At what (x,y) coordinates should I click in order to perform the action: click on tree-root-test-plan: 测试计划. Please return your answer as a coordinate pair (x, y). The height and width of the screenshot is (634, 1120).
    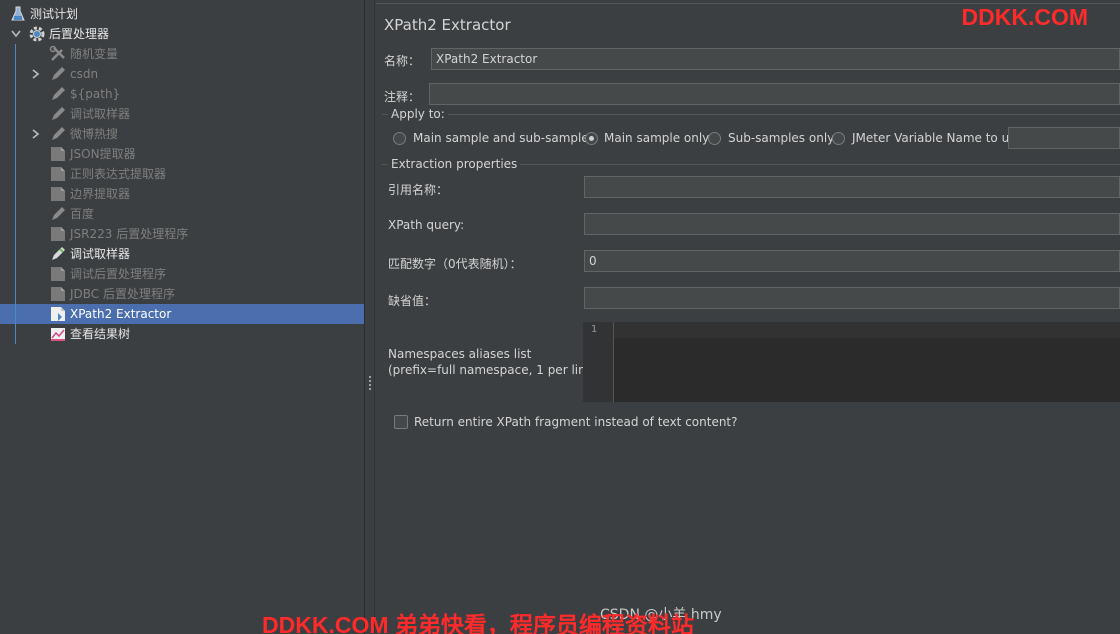
    Looking at the image, I should click on (43, 14).